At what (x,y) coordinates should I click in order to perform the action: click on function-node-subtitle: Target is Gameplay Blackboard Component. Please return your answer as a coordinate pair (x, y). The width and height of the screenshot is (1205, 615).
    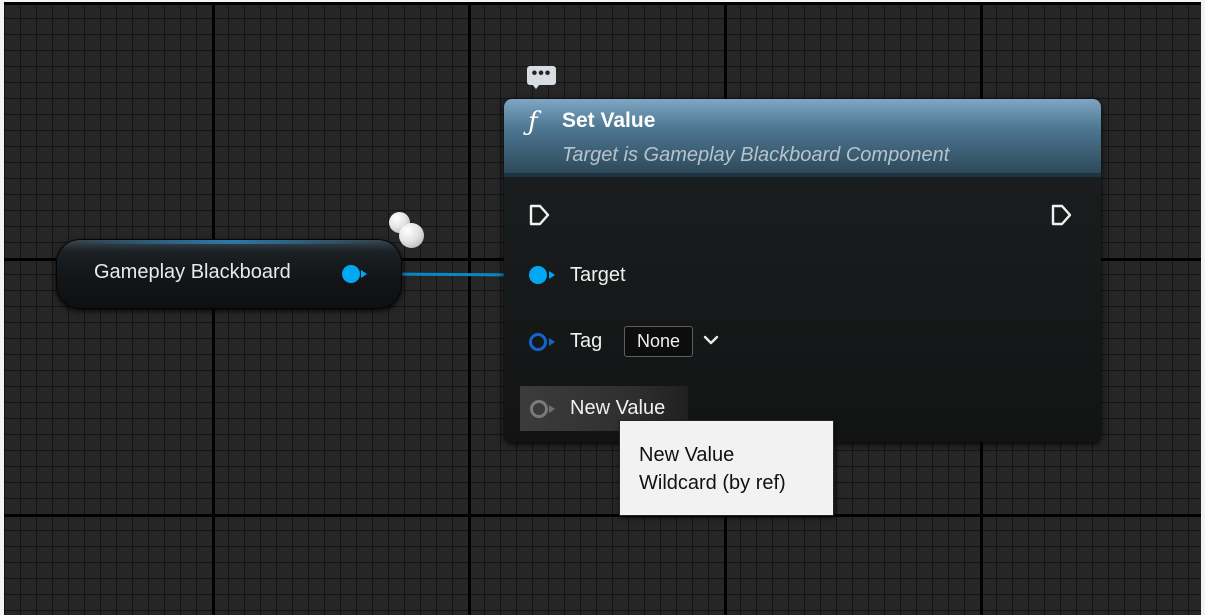
    Looking at the image, I should click on (756, 155).